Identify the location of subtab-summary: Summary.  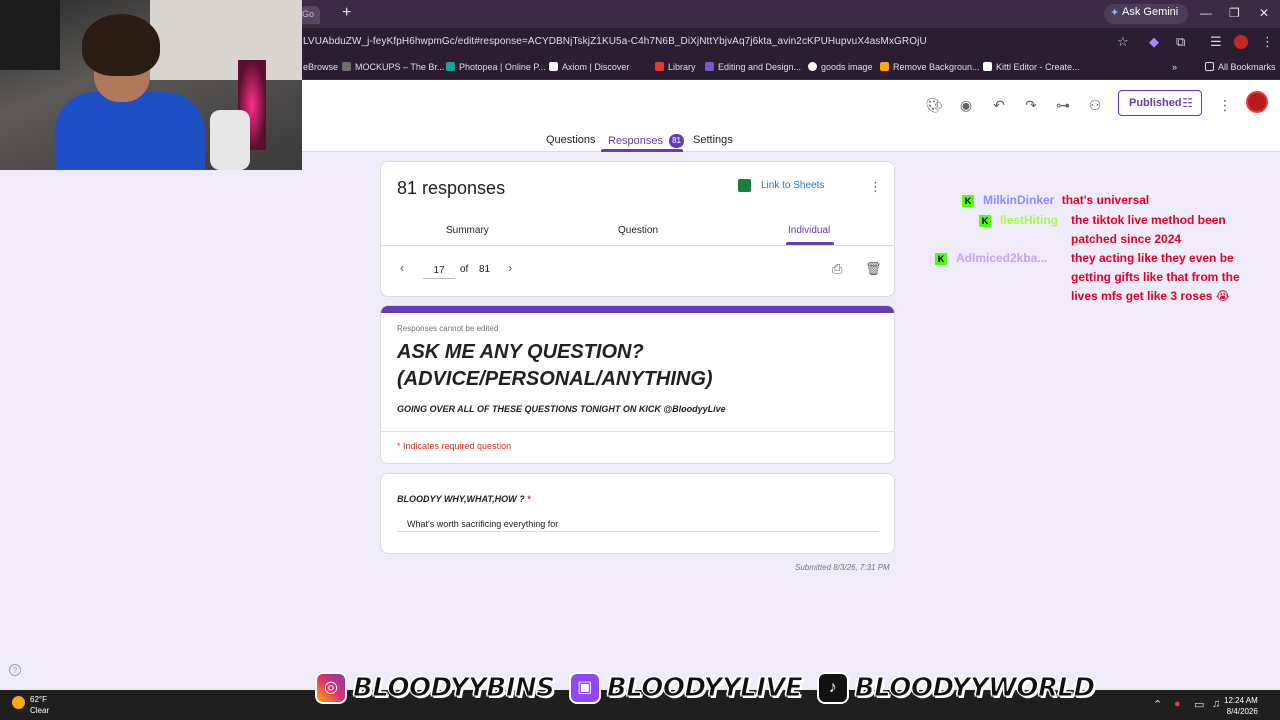
(467, 230).